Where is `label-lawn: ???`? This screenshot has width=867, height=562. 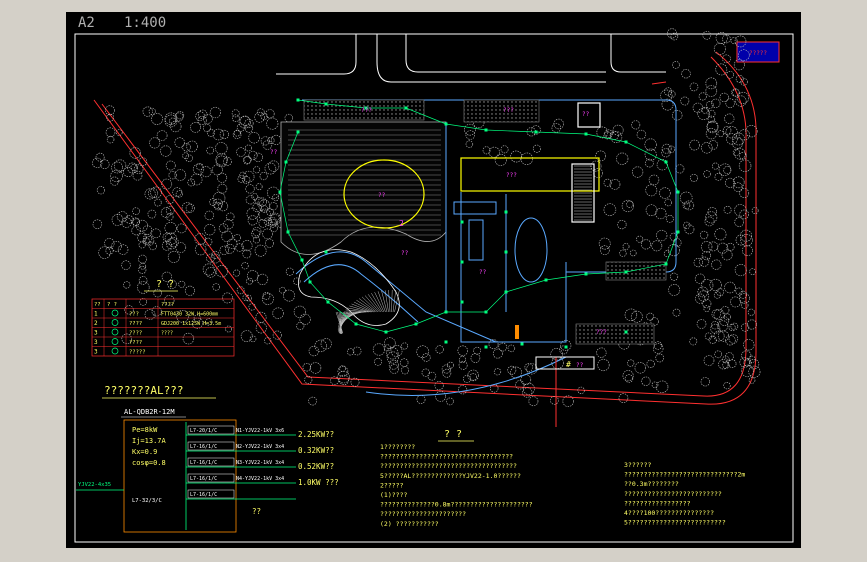
label-lawn: ??? is located at coordinates (508, 110).